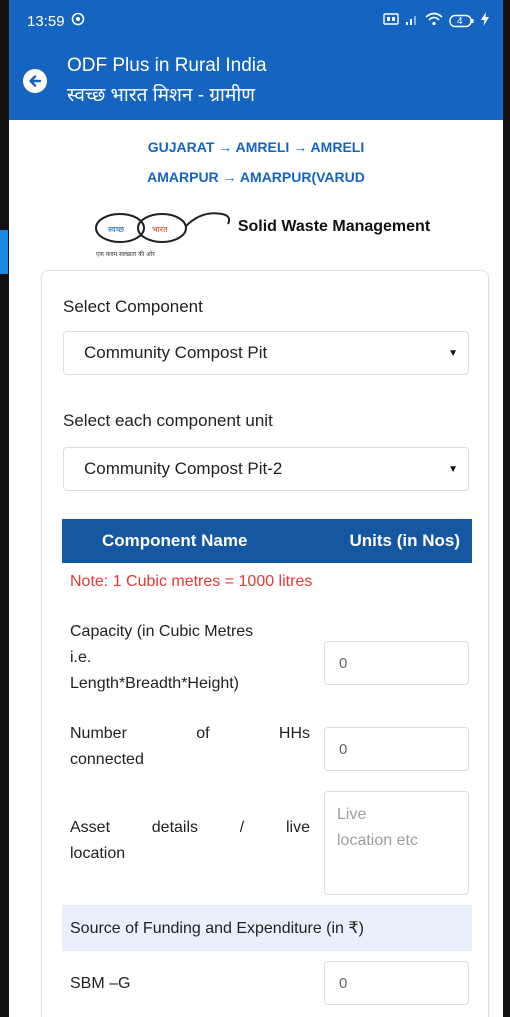 The image size is (510, 1017). Describe the element at coordinates (396, 983) in the screenshot. I see `sbm-input: 0` at that location.